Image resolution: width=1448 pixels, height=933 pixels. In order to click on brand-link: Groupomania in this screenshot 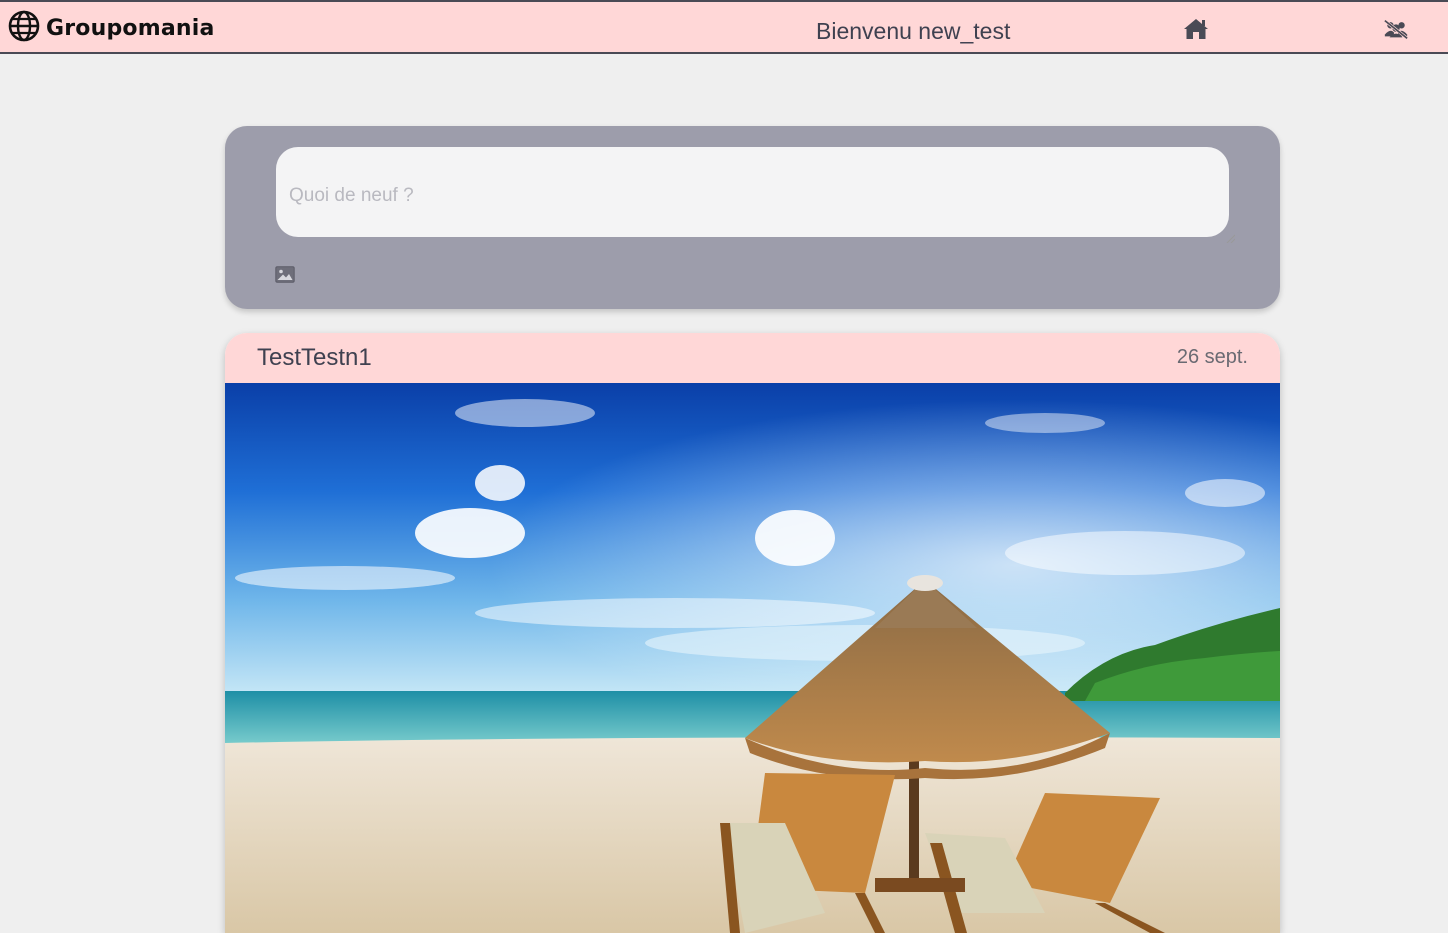, I will do `click(111, 28)`.